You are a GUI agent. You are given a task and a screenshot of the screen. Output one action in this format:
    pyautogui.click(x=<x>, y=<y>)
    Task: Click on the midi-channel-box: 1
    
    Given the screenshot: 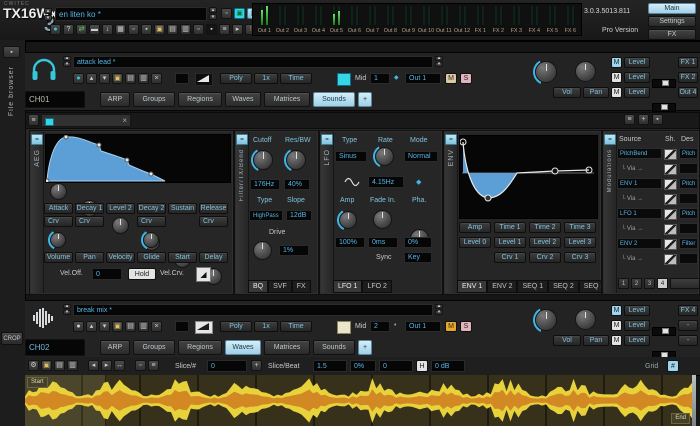 What is the action you would take?
    pyautogui.click(x=380, y=78)
    